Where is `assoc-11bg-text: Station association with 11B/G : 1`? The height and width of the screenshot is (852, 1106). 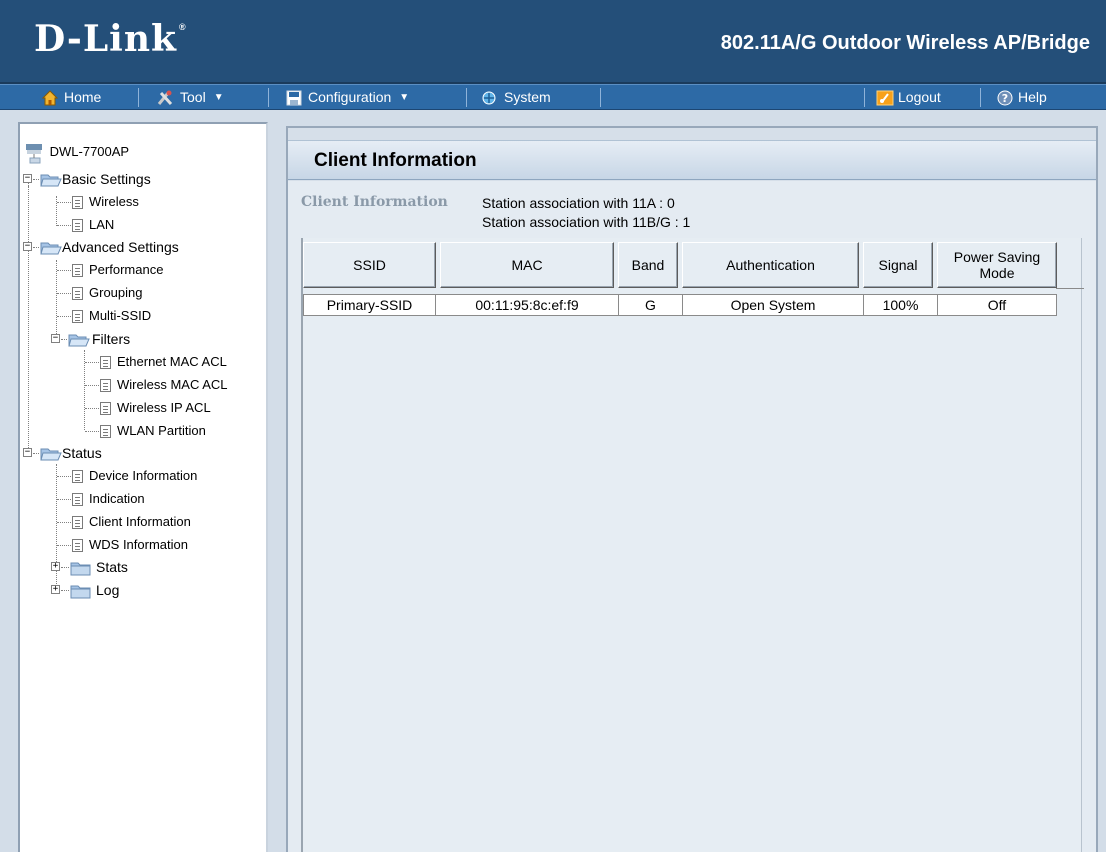
assoc-11bg-text: Station association with 11B/G : 1 is located at coordinates (586, 222).